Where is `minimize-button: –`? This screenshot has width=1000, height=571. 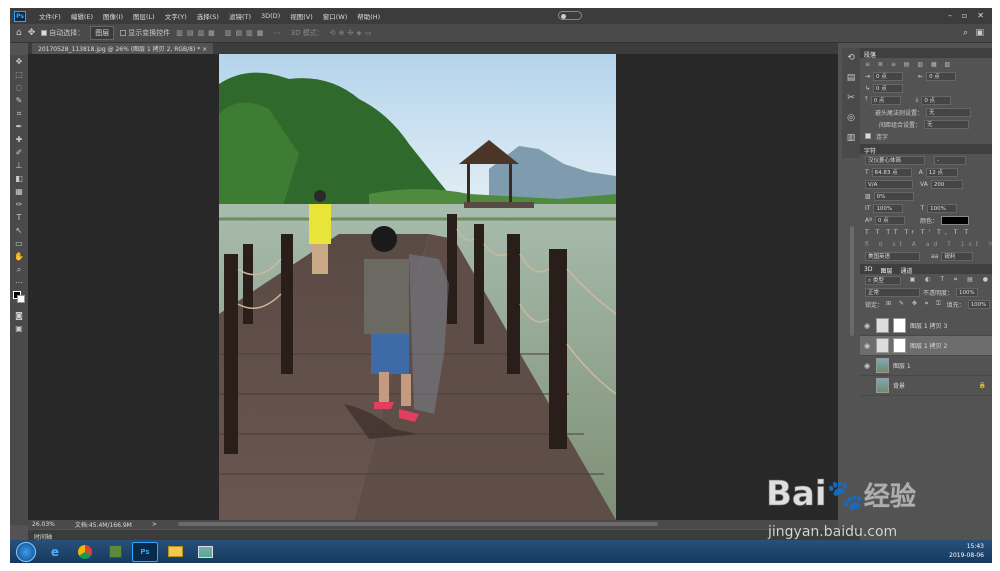
minimize-button: – is located at coordinates (950, 15).